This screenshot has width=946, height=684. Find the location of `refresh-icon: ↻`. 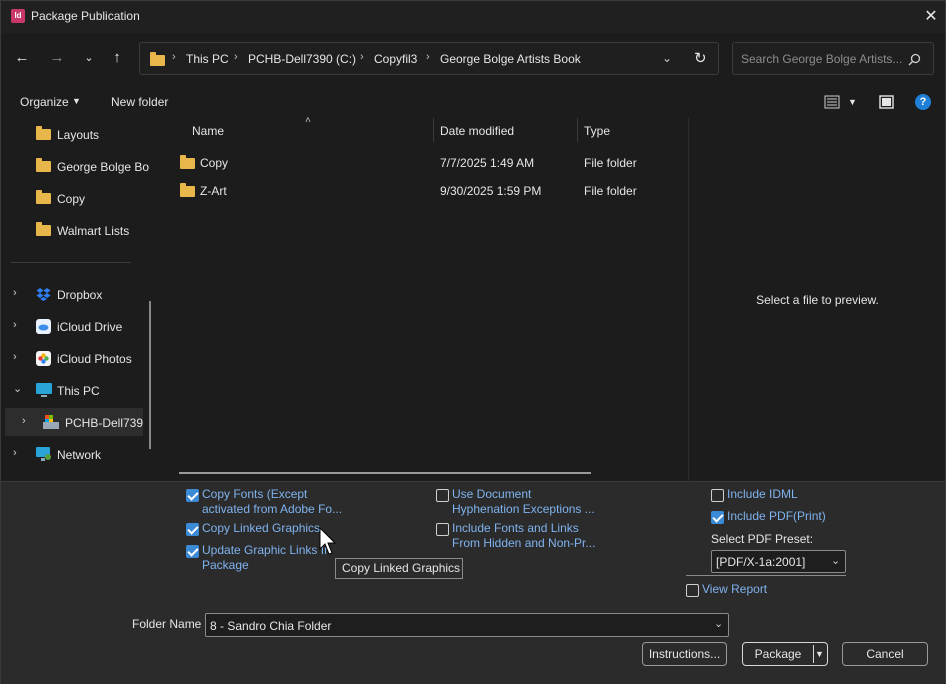

refresh-icon: ↻ is located at coordinates (700, 58).